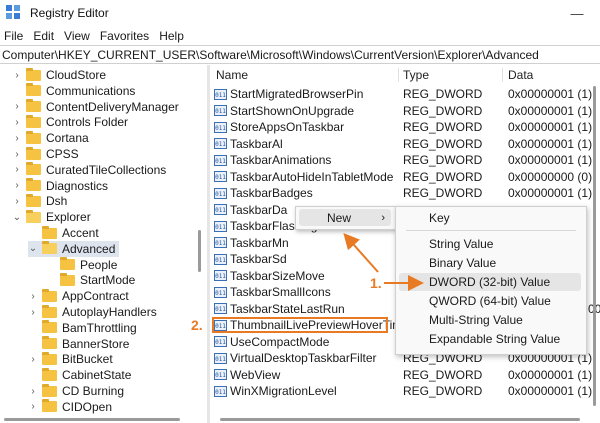  Describe the element at coordinates (59, 75) in the screenshot. I see `tree-item: › CloudStore` at that location.